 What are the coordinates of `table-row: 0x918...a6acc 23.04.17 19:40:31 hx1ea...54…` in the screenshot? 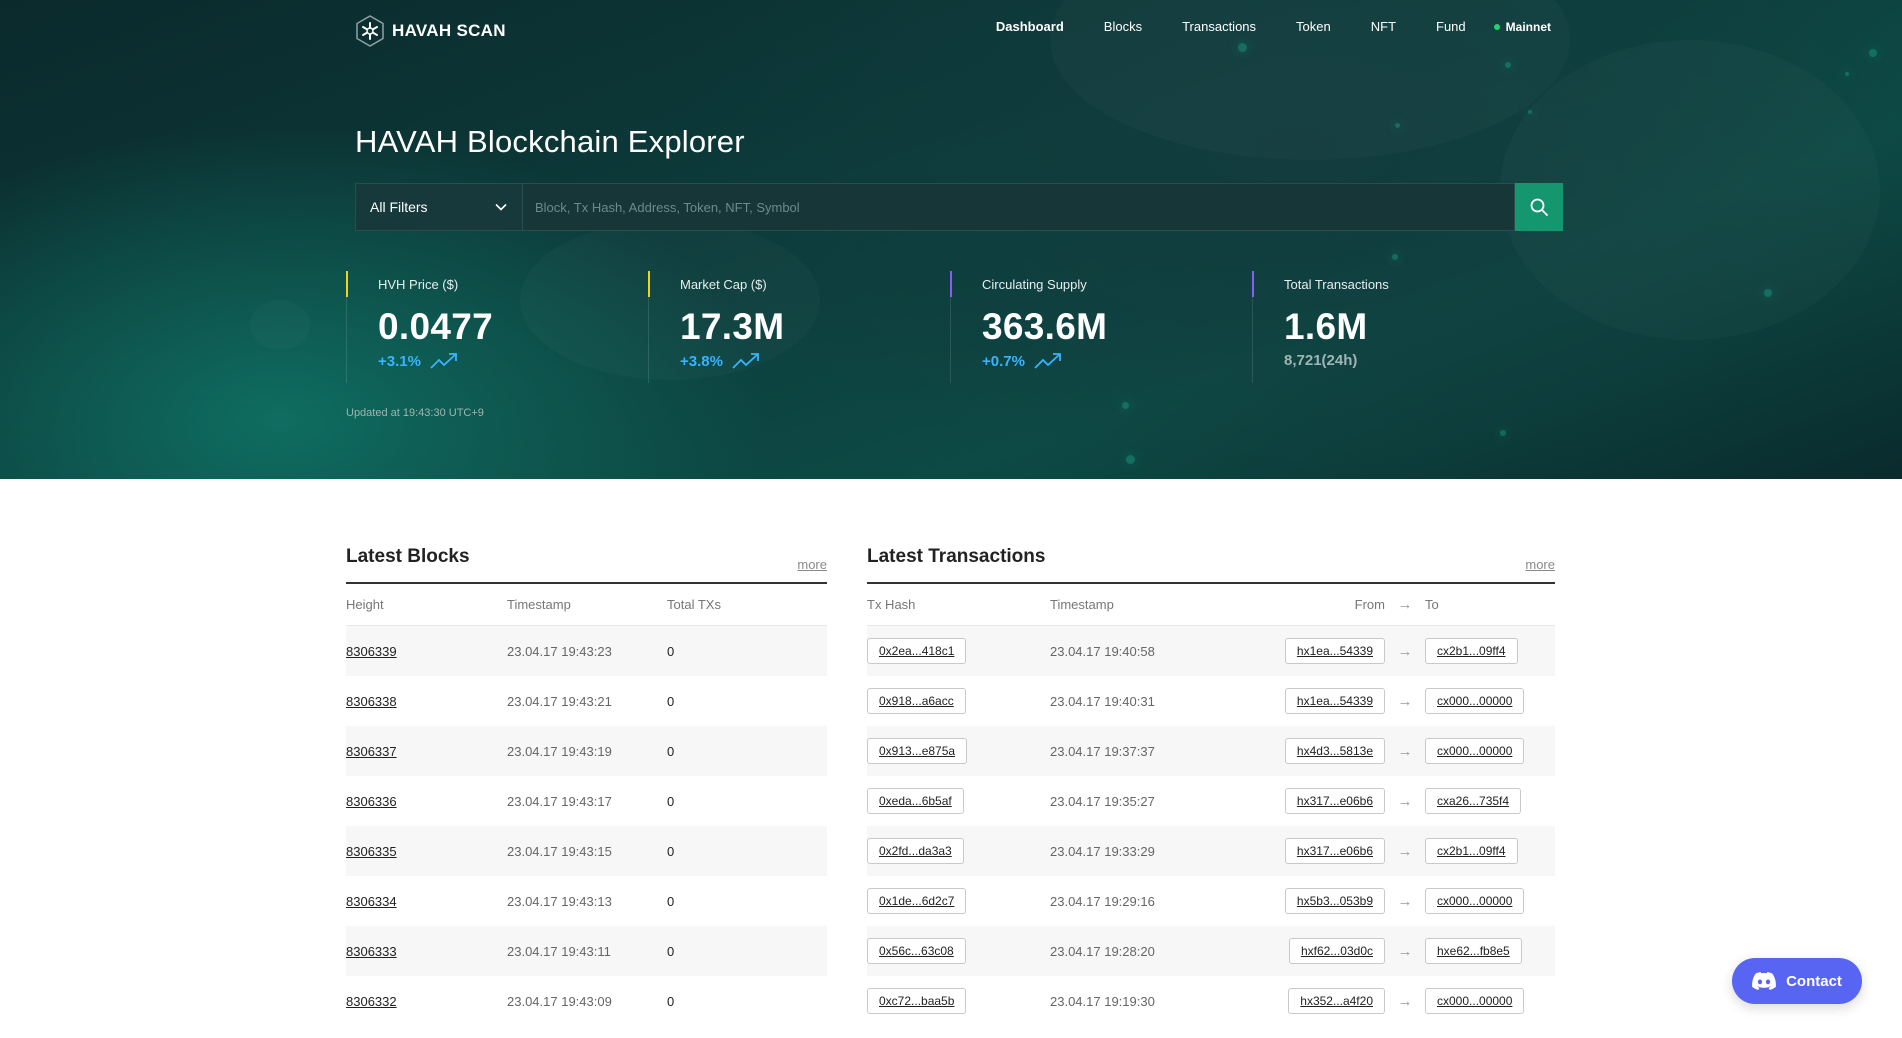 It's located at (1211, 701).